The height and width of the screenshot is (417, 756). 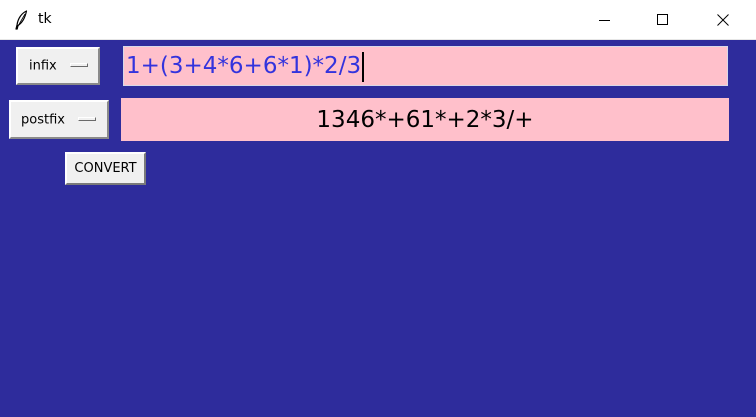 I want to click on window-title: tk, so click(x=45, y=19).